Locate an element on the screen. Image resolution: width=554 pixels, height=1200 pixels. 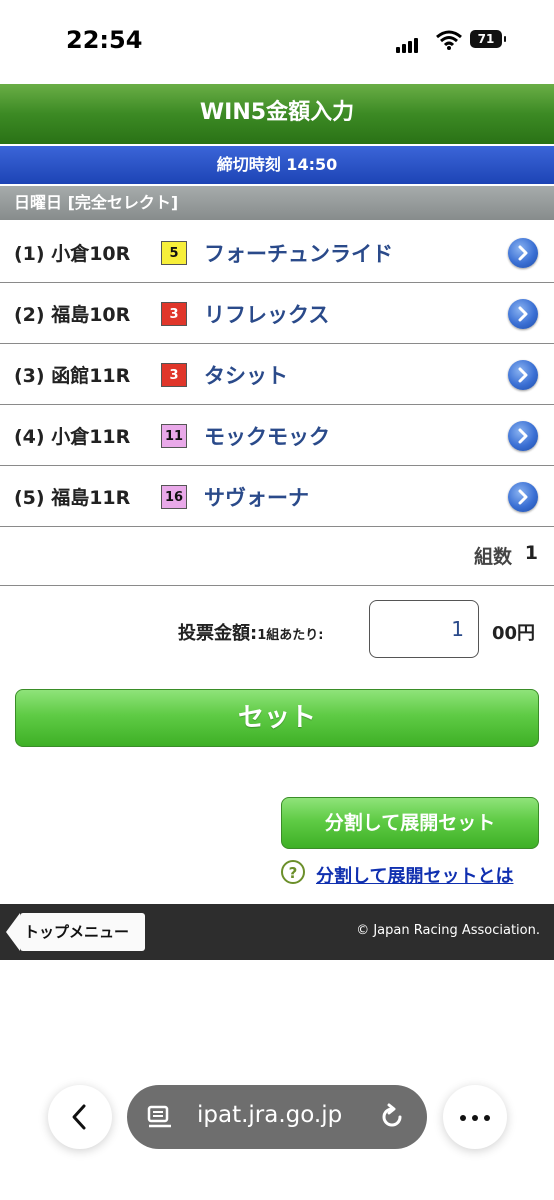
race-label: (3) 函館11R is located at coordinates (72, 376).